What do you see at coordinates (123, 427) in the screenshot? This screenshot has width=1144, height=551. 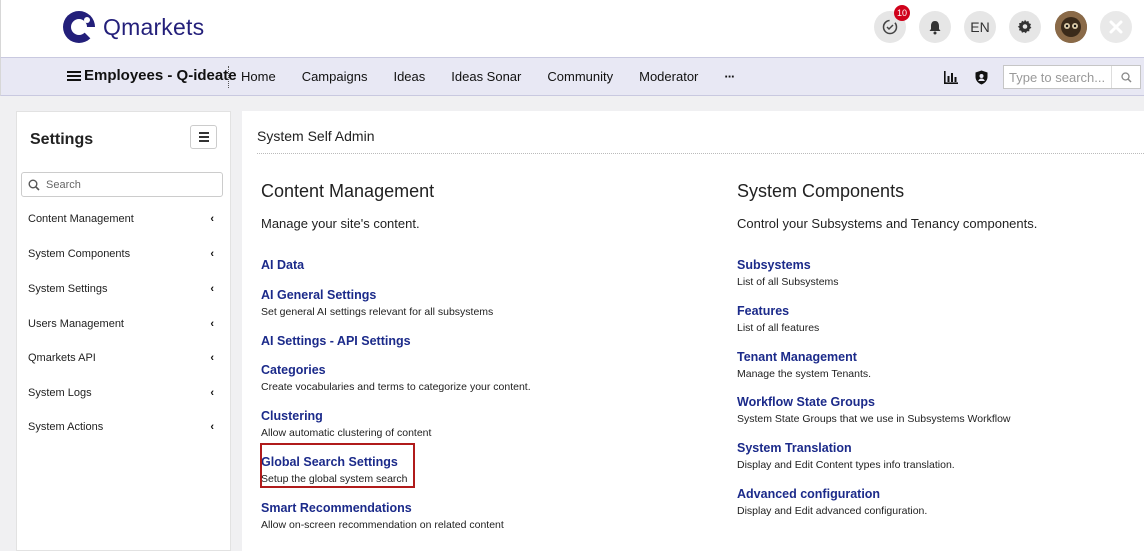 I see `sidebar-item-system-actions: System Actions ‹` at bounding box center [123, 427].